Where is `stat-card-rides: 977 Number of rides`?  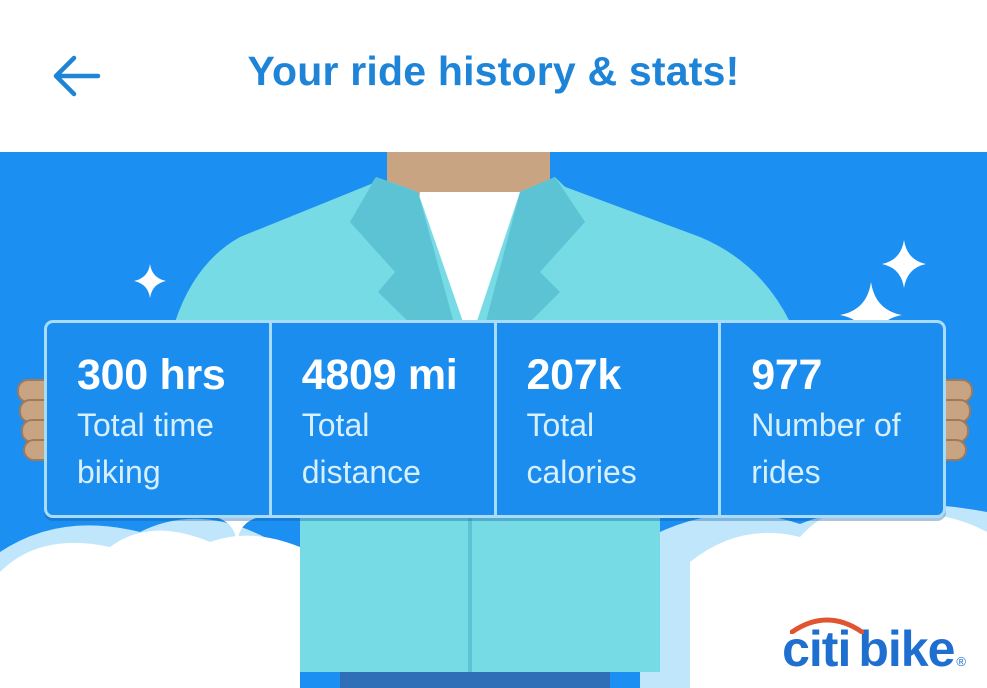
stat-card-rides: 977 Number of rides is located at coordinates (830, 419).